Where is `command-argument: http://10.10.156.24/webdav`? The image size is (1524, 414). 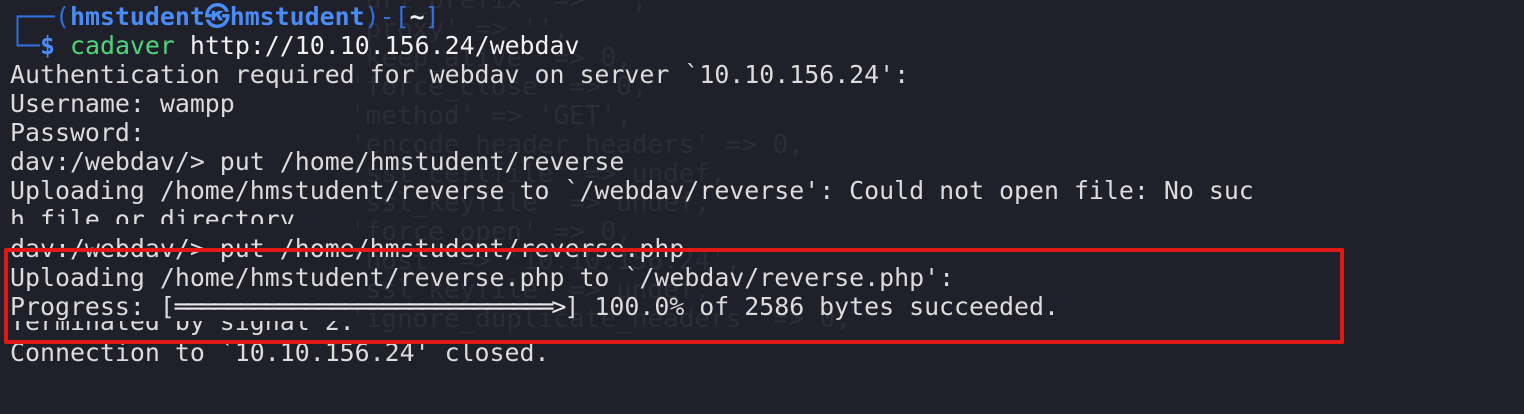 command-argument: http://10.10.156.24/webdav is located at coordinates (377, 45).